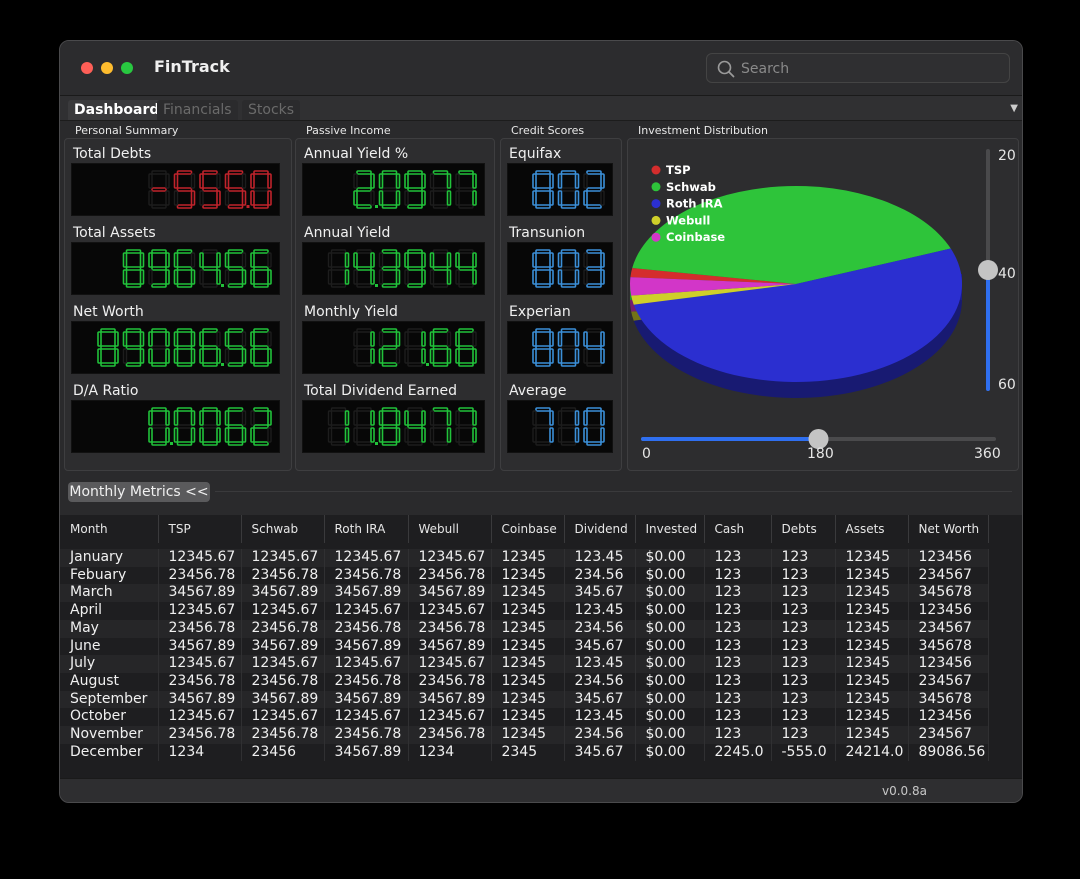 This screenshot has width=1080, height=879. I want to click on tab-financials: Financials, so click(197, 110).